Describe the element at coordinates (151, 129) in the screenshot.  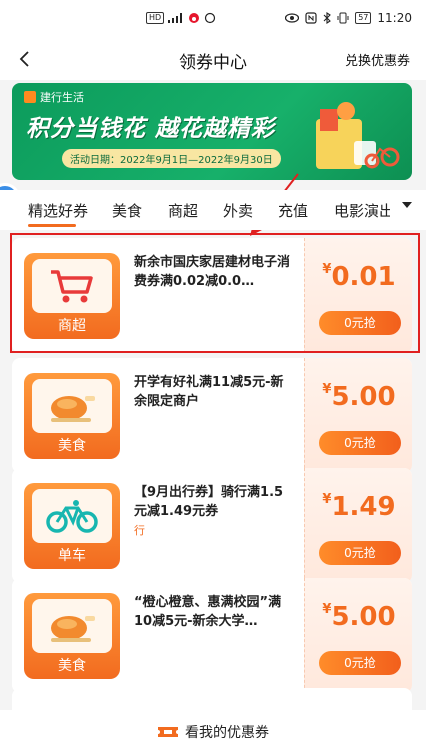
I see `banner-slogan: 积分当钱花 越花越精彩` at that location.